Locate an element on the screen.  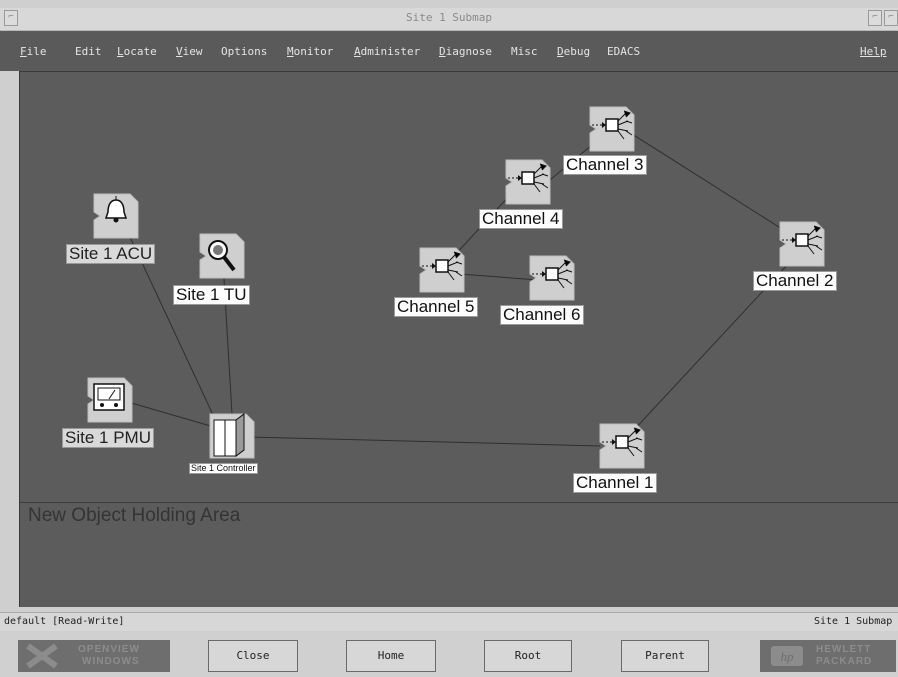
title-bar: ⌐ Site 1 Submap ⌐ ⌐ is located at coordinates (449, 19).